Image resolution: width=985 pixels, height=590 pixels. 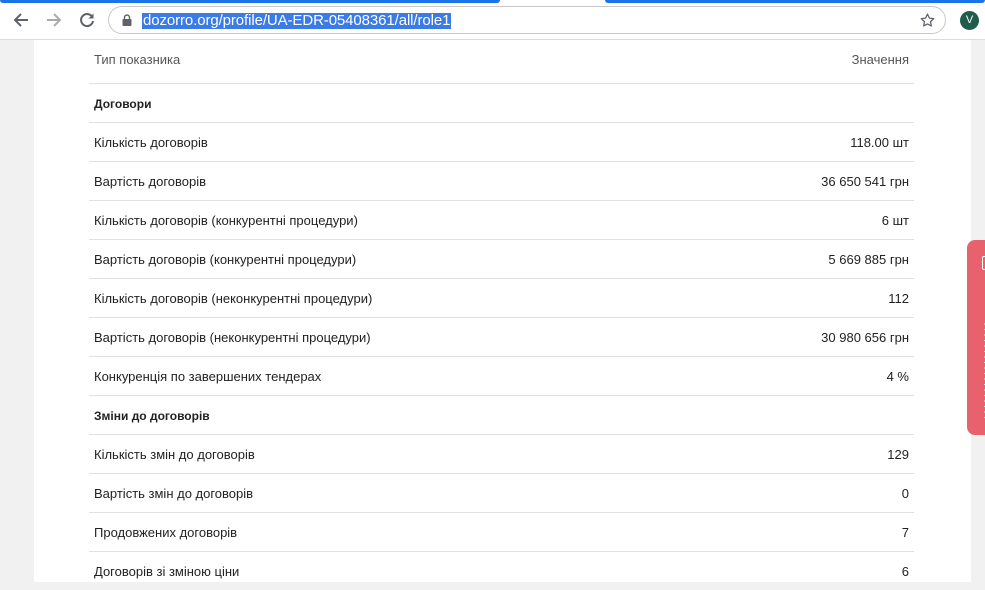 I want to click on arrow-right-icon, so click(x=54, y=20).